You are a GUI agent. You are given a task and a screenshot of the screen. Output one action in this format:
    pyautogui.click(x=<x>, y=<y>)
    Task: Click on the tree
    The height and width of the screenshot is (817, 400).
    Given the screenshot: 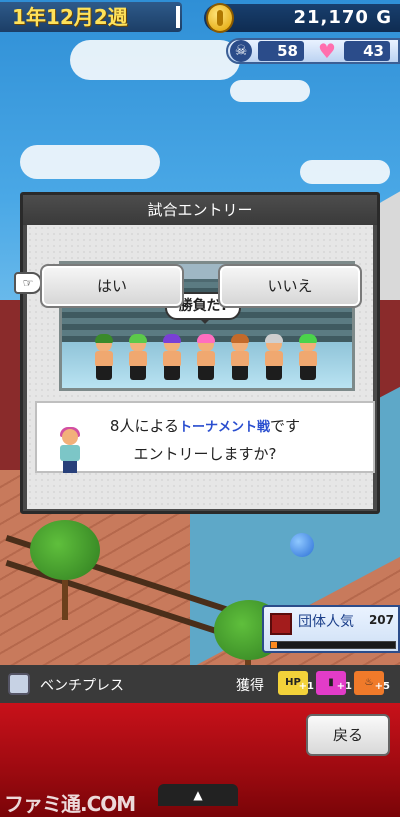 What is the action you would take?
    pyautogui.click(x=65, y=550)
    